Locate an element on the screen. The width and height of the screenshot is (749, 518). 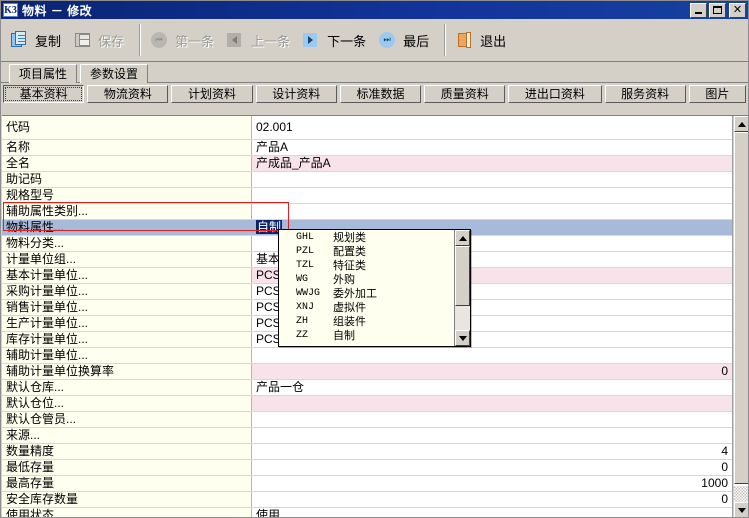
dropdown-option-name: 配置类 is located at coordinates (349, 252).